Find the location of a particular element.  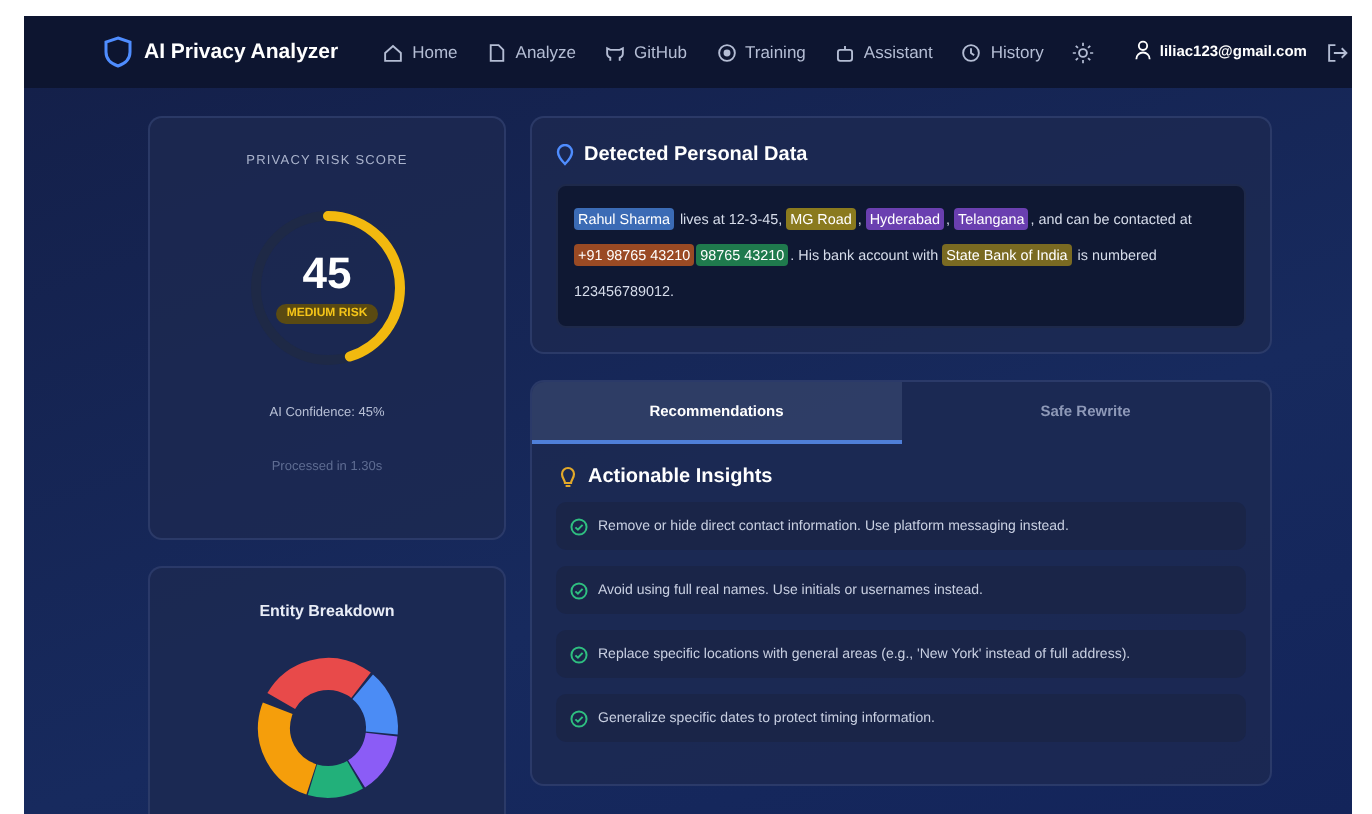

nav-link: GitHub is located at coordinates (645, 52).